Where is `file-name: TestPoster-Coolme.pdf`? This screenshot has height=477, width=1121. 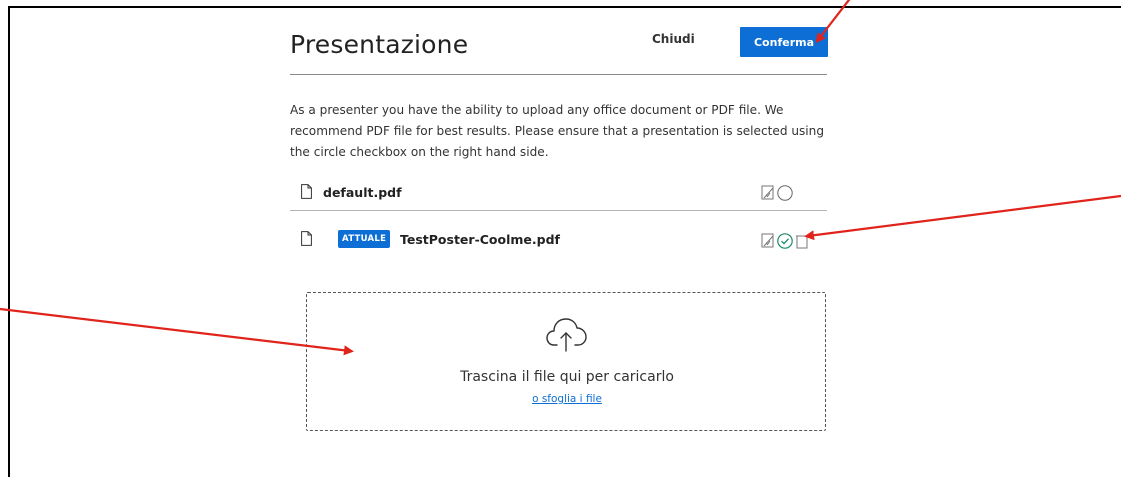 file-name: TestPoster-Coolme.pdf is located at coordinates (480, 239).